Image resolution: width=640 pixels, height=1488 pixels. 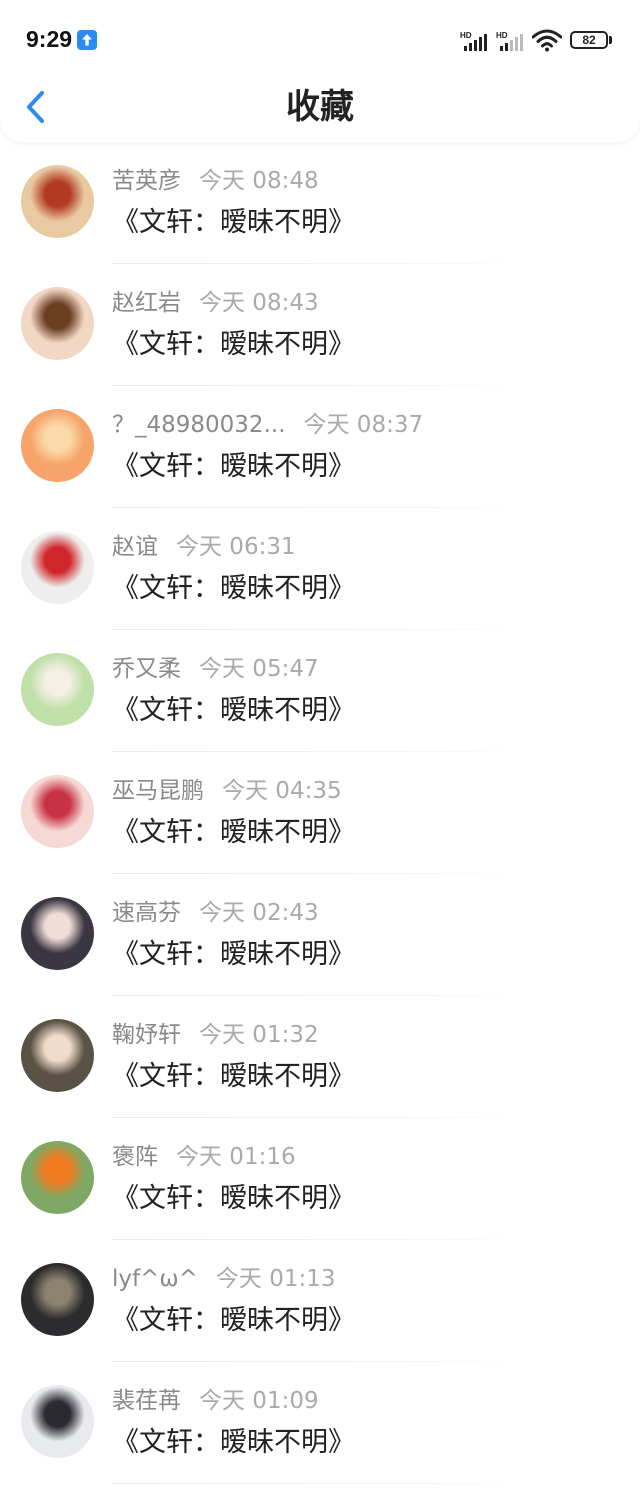 What do you see at coordinates (320, 325) in the screenshot?
I see `list-item: 赵红岩 今天 08:43 《文轩：暧昧不明》` at bounding box center [320, 325].